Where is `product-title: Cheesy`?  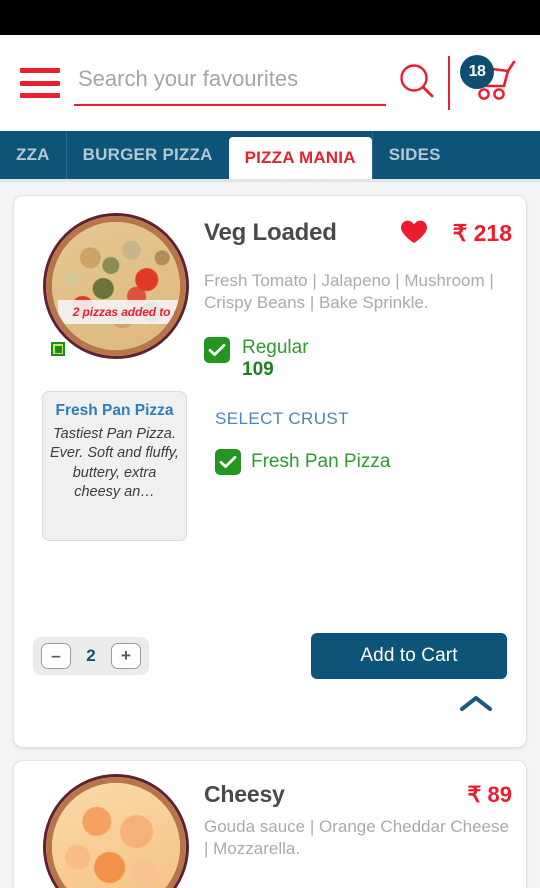 product-title: Cheesy is located at coordinates (244, 794).